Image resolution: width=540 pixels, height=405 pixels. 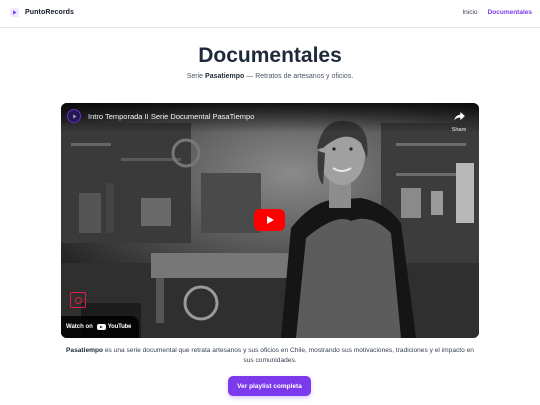 What do you see at coordinates (270, 55) in the screenshot?
I see `page-title: Documentales` at bounding box center [270, 55].